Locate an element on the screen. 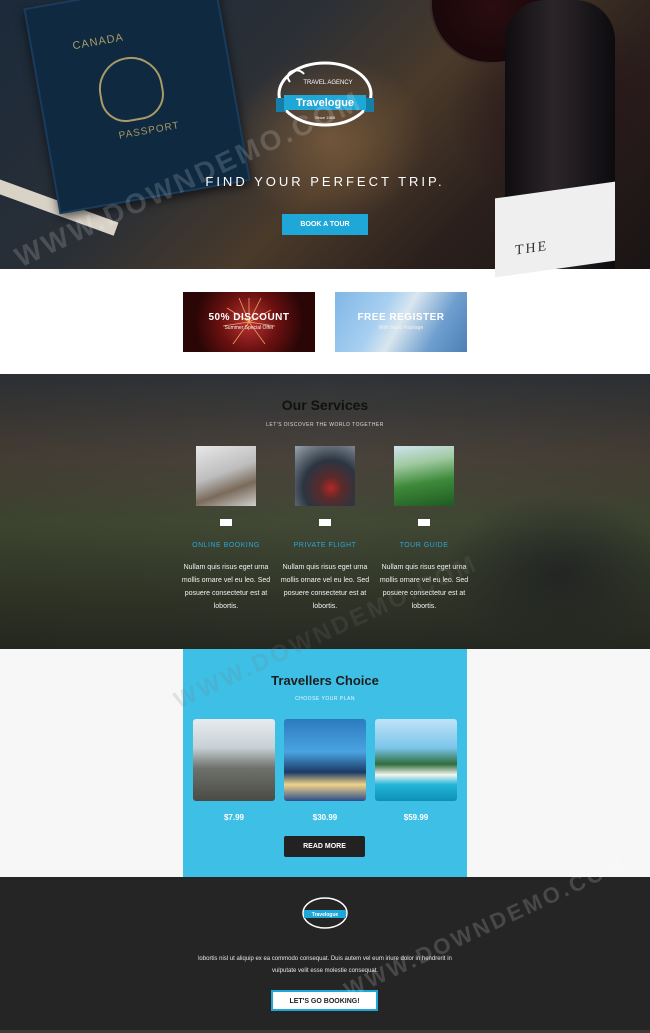 The image size is (650, 1033). travelogue-logo: TRAVEL AGENCY Travelogue Since 1988 is located at coordinates (325, 95).